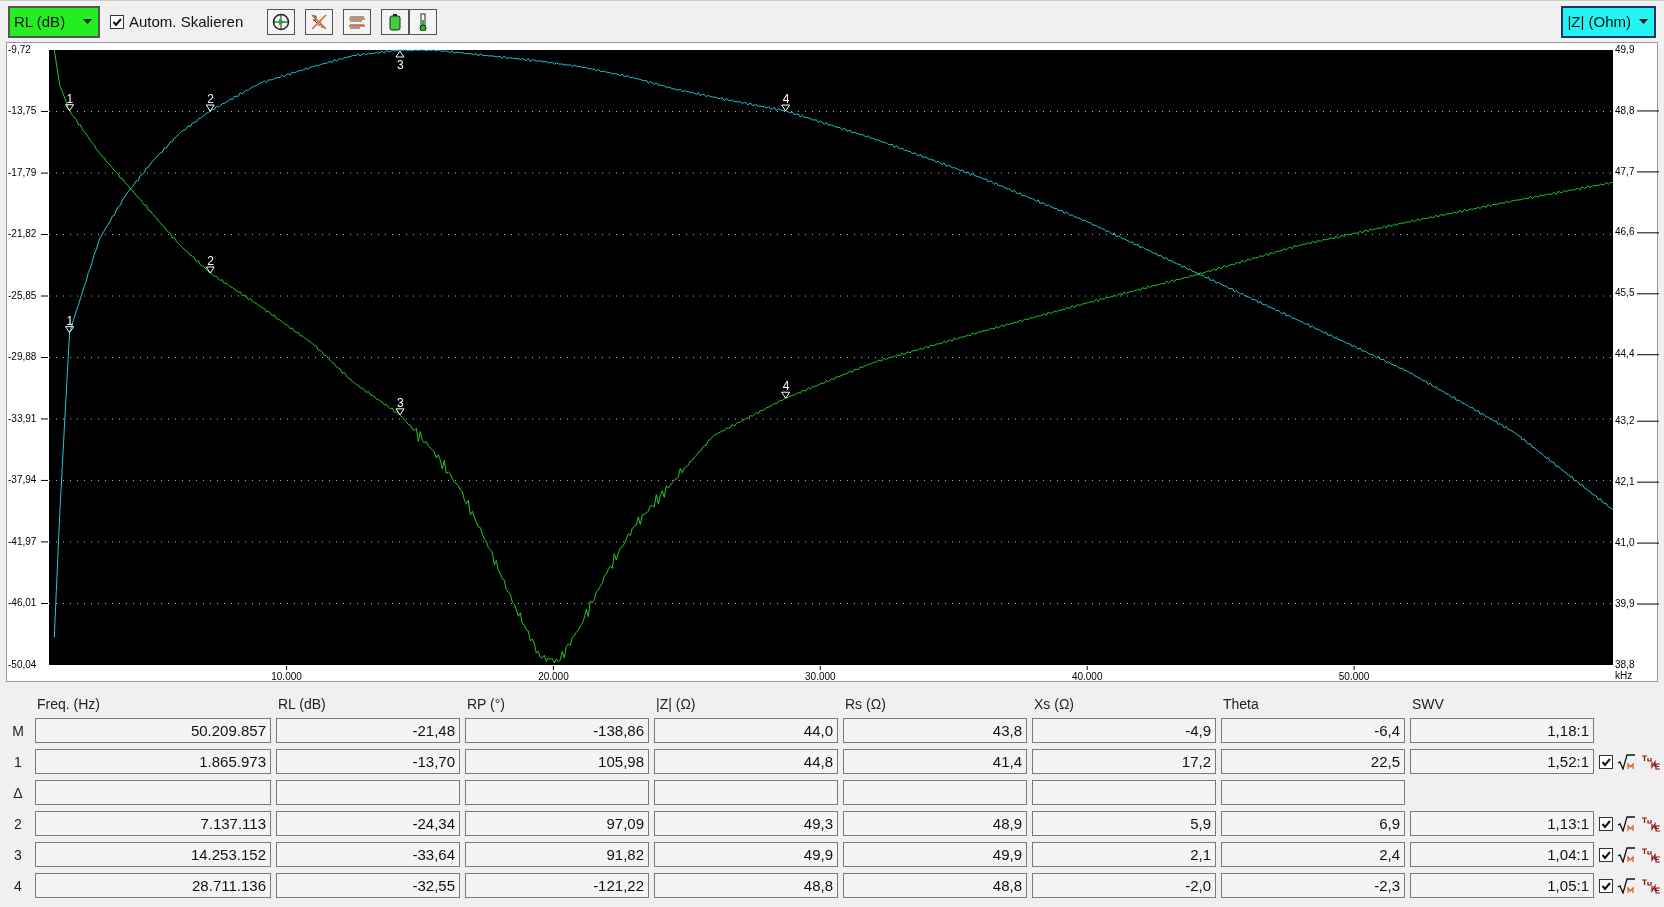  What do you see at coordinates (70, 98) in the screenshot?
I see `marker-label: 1` at bounding box center [70, 98].